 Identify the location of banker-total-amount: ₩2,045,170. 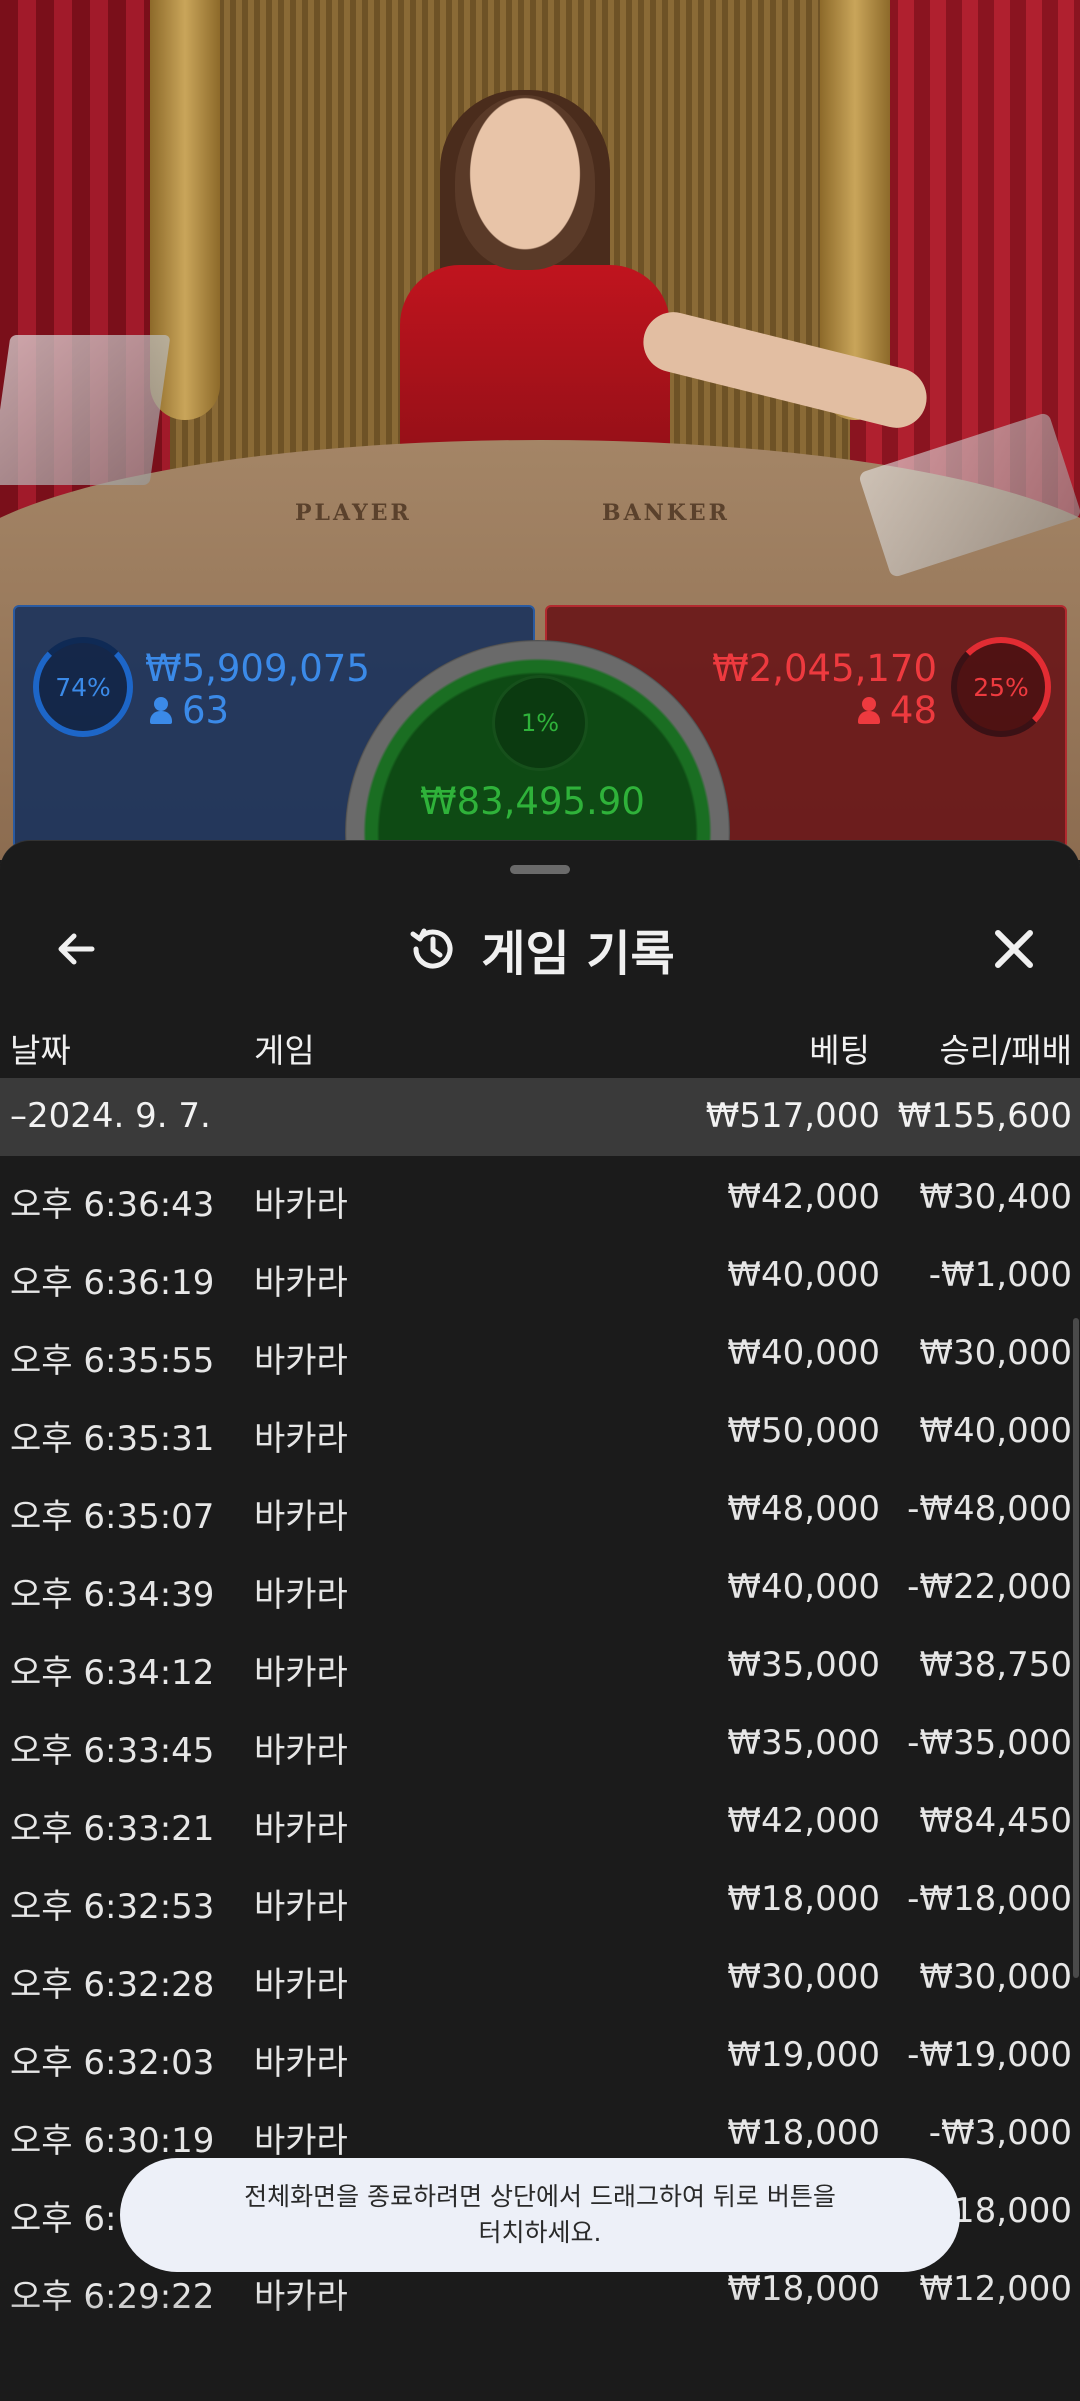
(824, 668).